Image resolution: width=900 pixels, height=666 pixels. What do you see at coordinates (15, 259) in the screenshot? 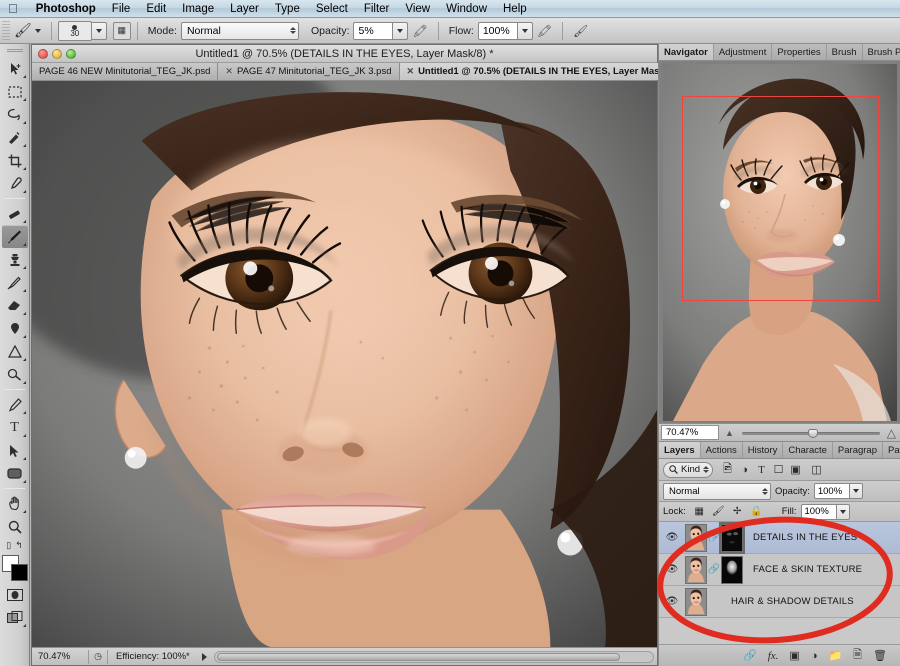
I see `clone-stamp-tool` at bounding box center [15, 259].